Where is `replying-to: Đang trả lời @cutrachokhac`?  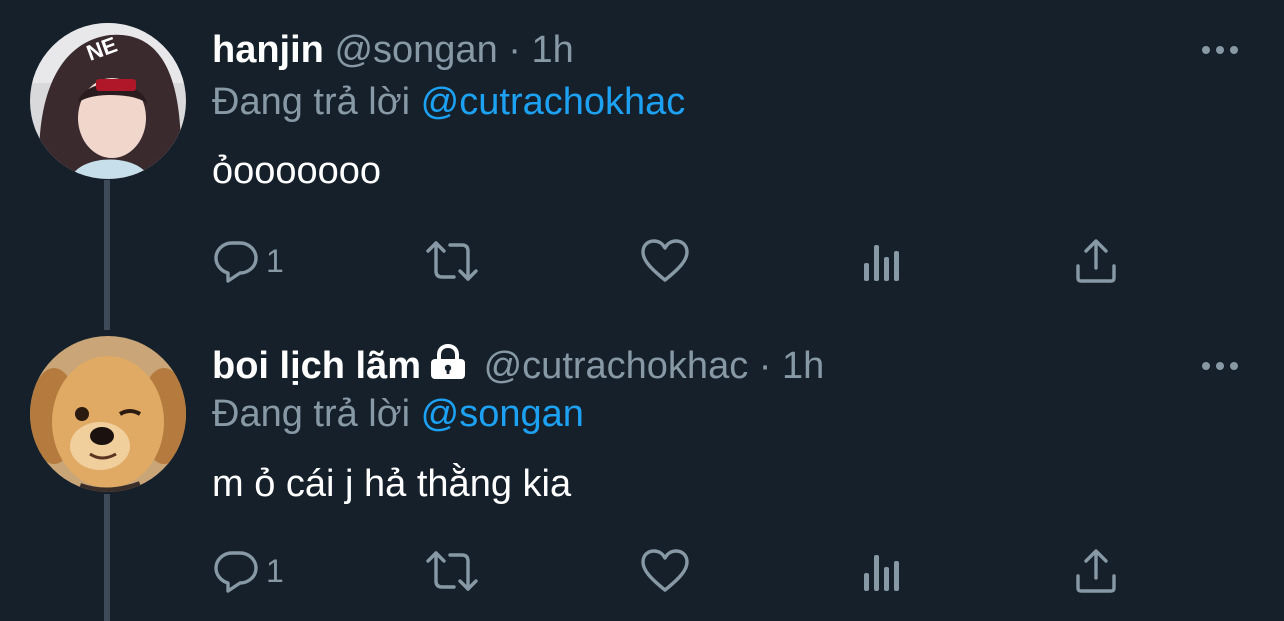
replying-to: Đang trả lời @cutrachokhac is located at coordinates (448, 102).